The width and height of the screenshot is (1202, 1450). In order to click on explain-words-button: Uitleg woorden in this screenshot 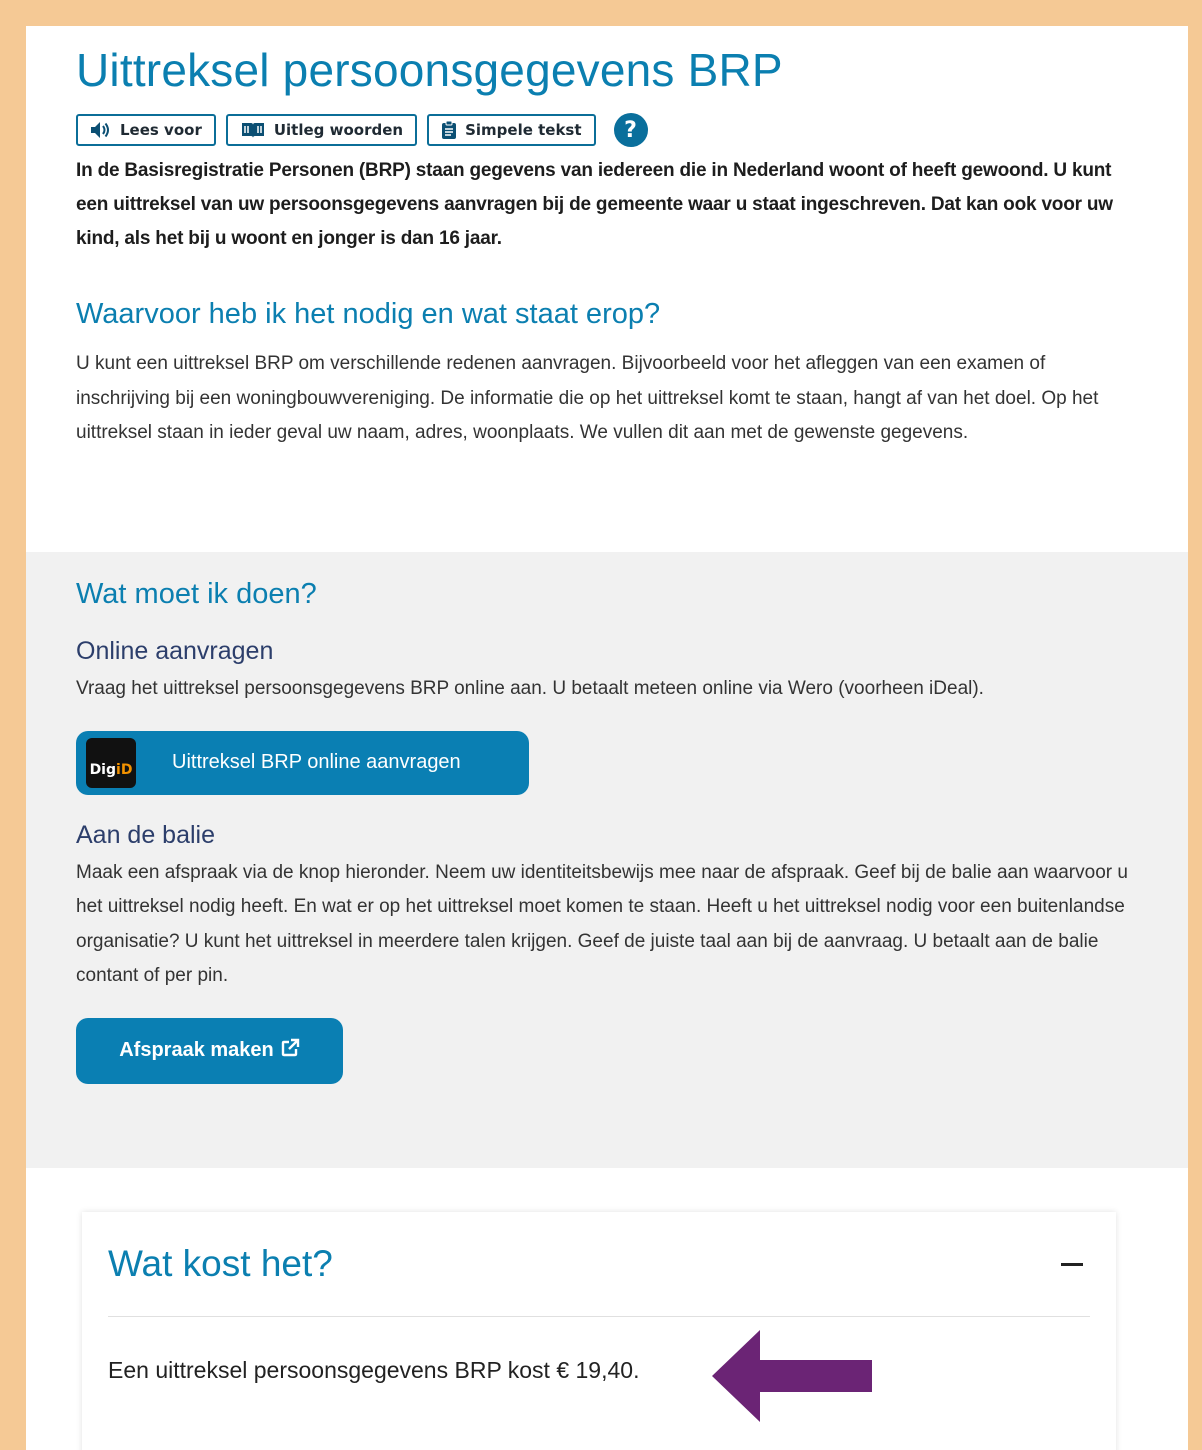, I will do `click(321, 130)`.